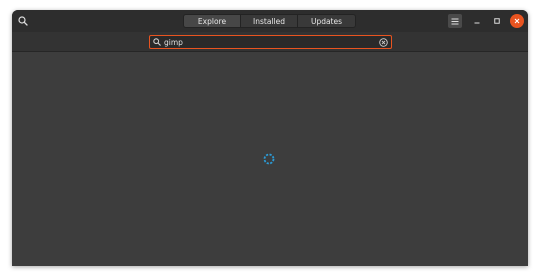 The image size is (540, 280). I want to click on maximize-icon, so click(497, 21).